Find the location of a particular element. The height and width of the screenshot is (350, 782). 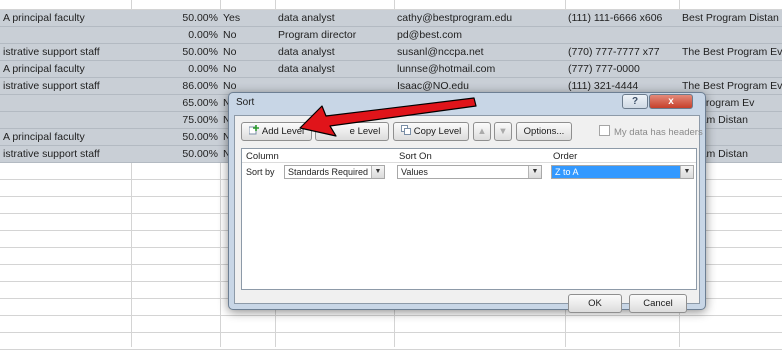

sort-on-select: Values ▼ is located at coordinates (469, 172).